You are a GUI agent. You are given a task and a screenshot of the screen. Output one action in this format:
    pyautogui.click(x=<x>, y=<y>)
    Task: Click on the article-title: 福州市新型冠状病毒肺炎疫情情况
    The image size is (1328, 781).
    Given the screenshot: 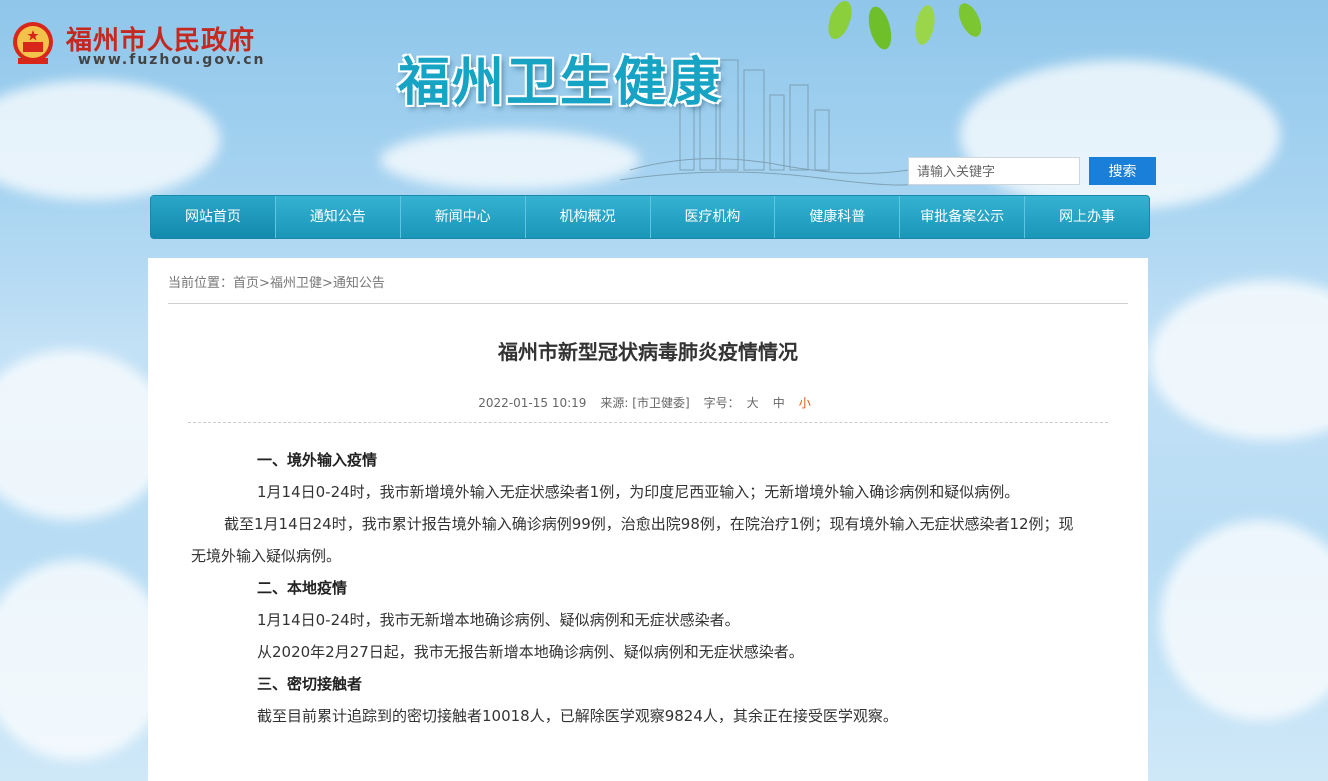 What is the action you would take?
    pyautogui.click(x=648, y=352)
    